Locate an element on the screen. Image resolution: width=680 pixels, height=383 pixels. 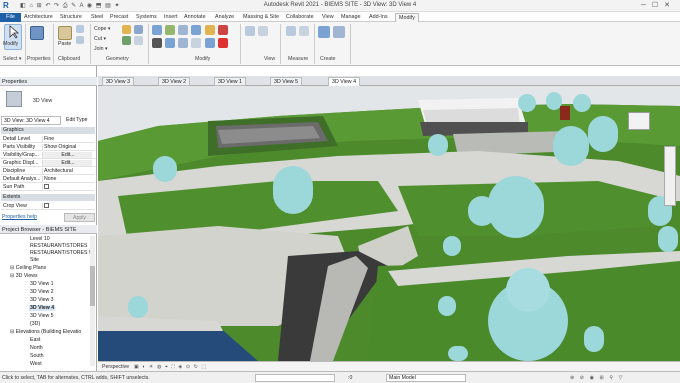
tab-precast: Precast is located at coordinates (119, 17).